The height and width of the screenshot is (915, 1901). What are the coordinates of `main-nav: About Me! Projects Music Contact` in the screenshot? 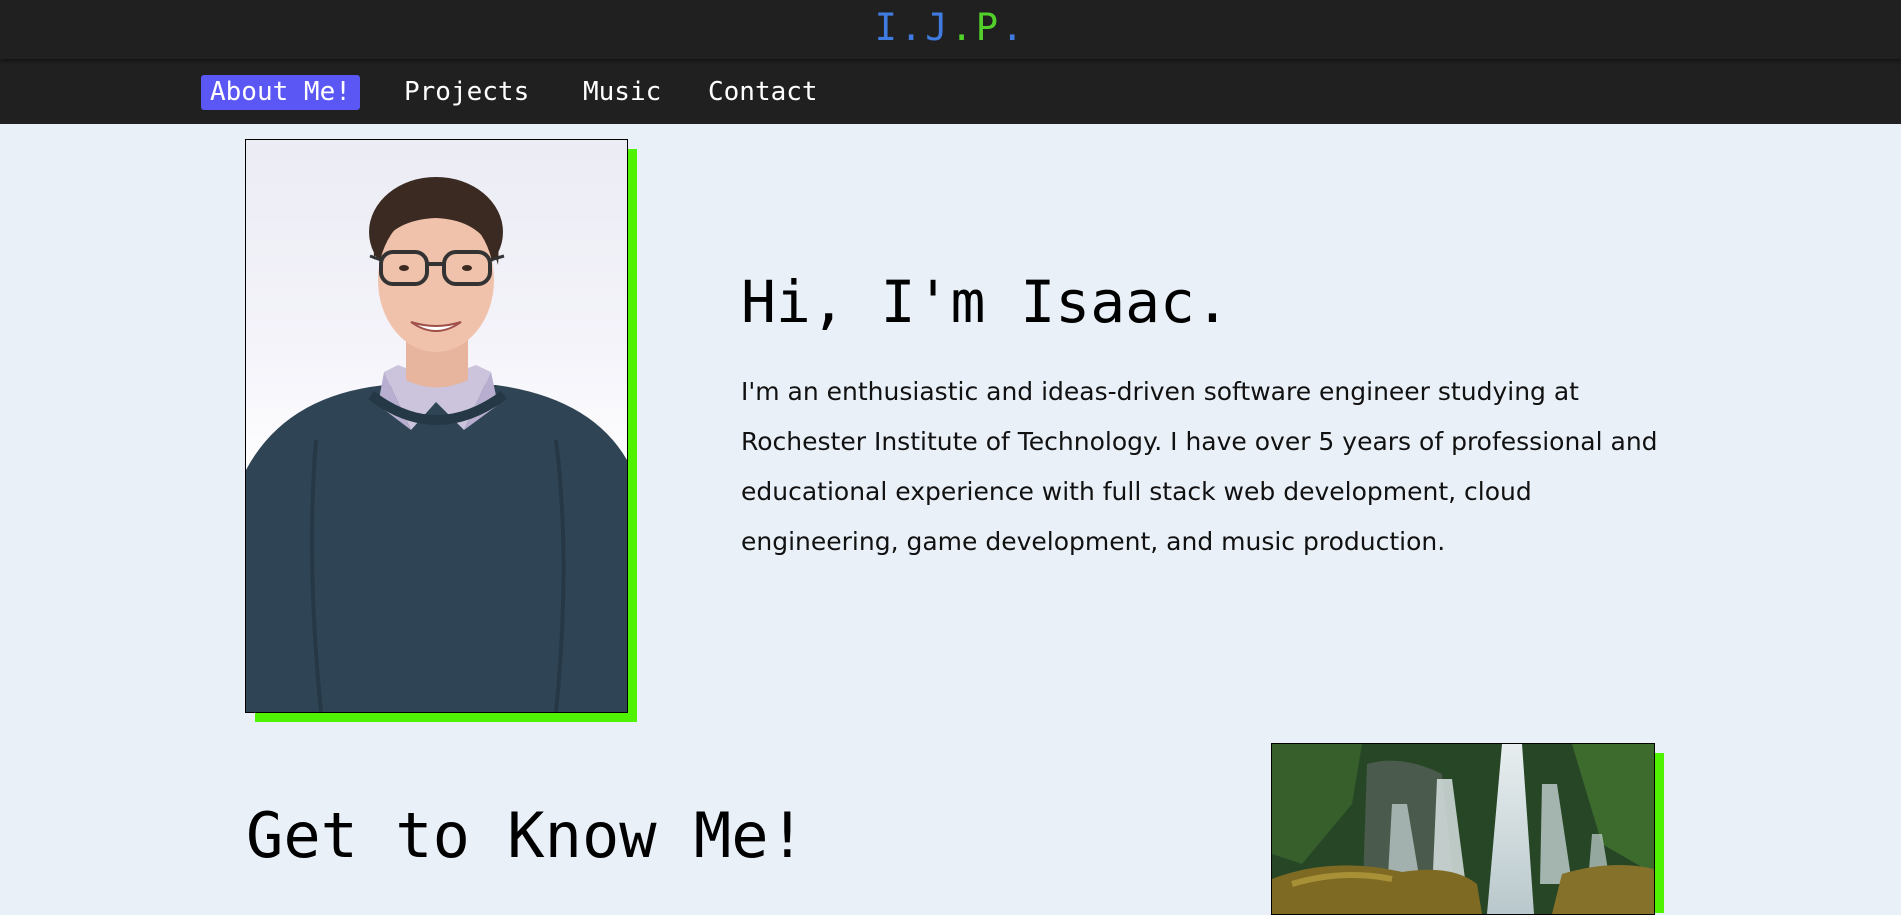 It's located at (950, 91).